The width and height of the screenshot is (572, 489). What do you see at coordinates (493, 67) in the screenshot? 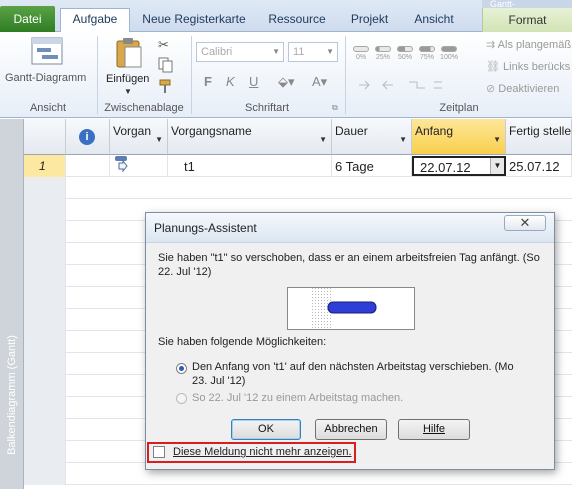
I see `link-icon: ⛓` at bounding box center [493, 67].